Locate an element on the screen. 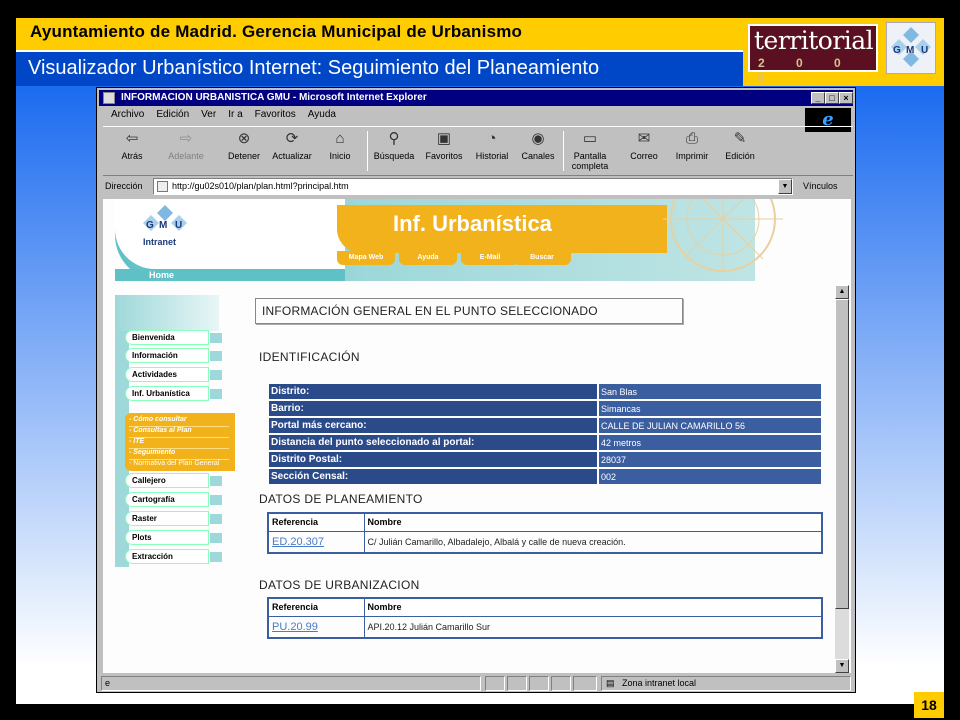 This screenshot has width=960, height=720. row-key: Sección Censal: is located at coordinates (433, 476).